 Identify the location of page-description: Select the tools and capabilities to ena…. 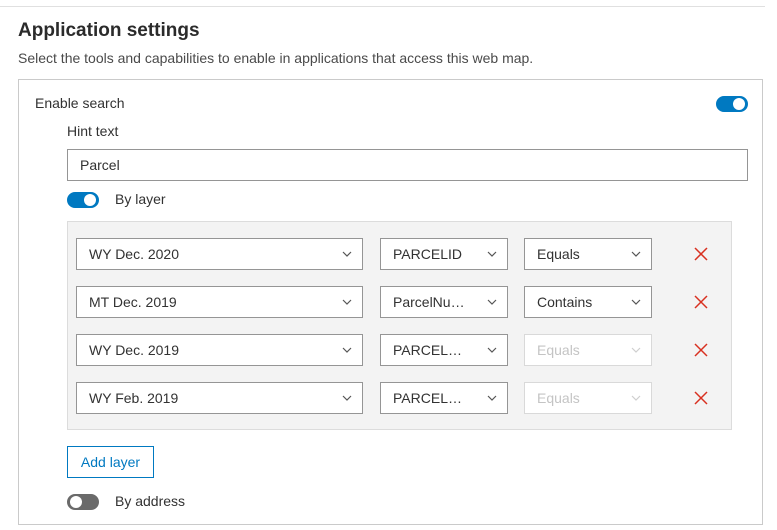
(276, 58).